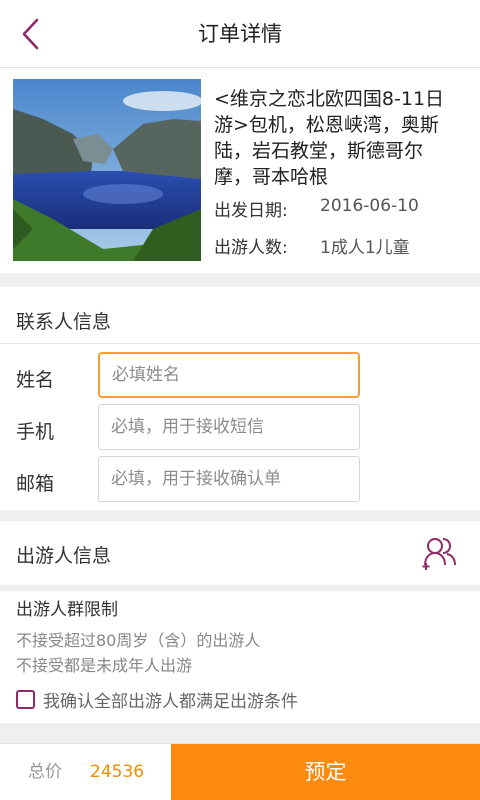  What do you see at coordinates (67, 610) in the screenshot?
I see `restrictions-title: 出游人群限制` at bounding box center [67, 610].